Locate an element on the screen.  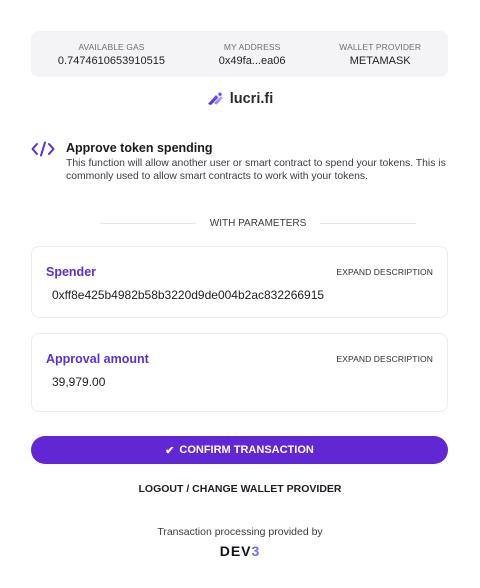
confirm-label: CONFIRM TRANSACTION is located at coordinates (246, 450).